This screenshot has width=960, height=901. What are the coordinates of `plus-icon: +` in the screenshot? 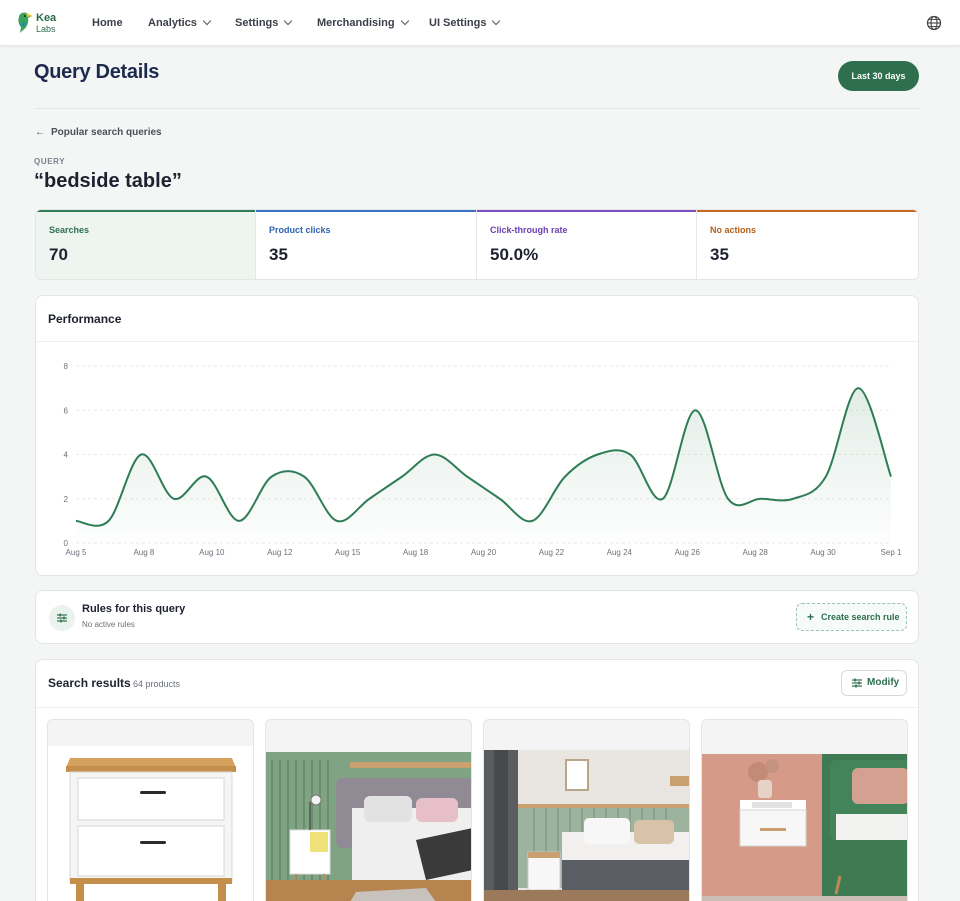 It's located at (811, 617).